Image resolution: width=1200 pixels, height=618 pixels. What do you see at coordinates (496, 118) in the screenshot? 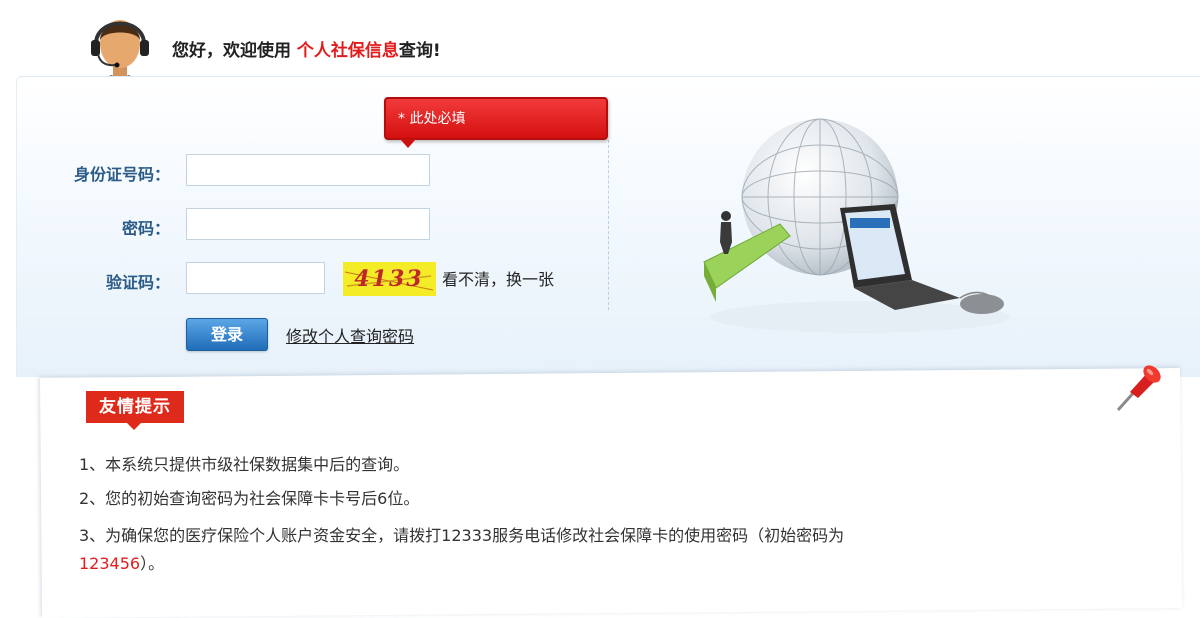
I see `required-field-tooltip: * 此处必填` at bounding box center [496, 118].